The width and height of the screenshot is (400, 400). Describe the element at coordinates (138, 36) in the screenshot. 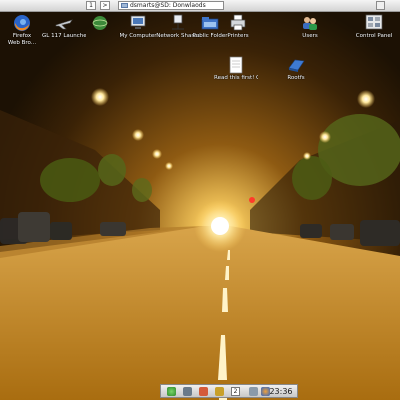

I see `my-computer-label: My Computer` at that location.